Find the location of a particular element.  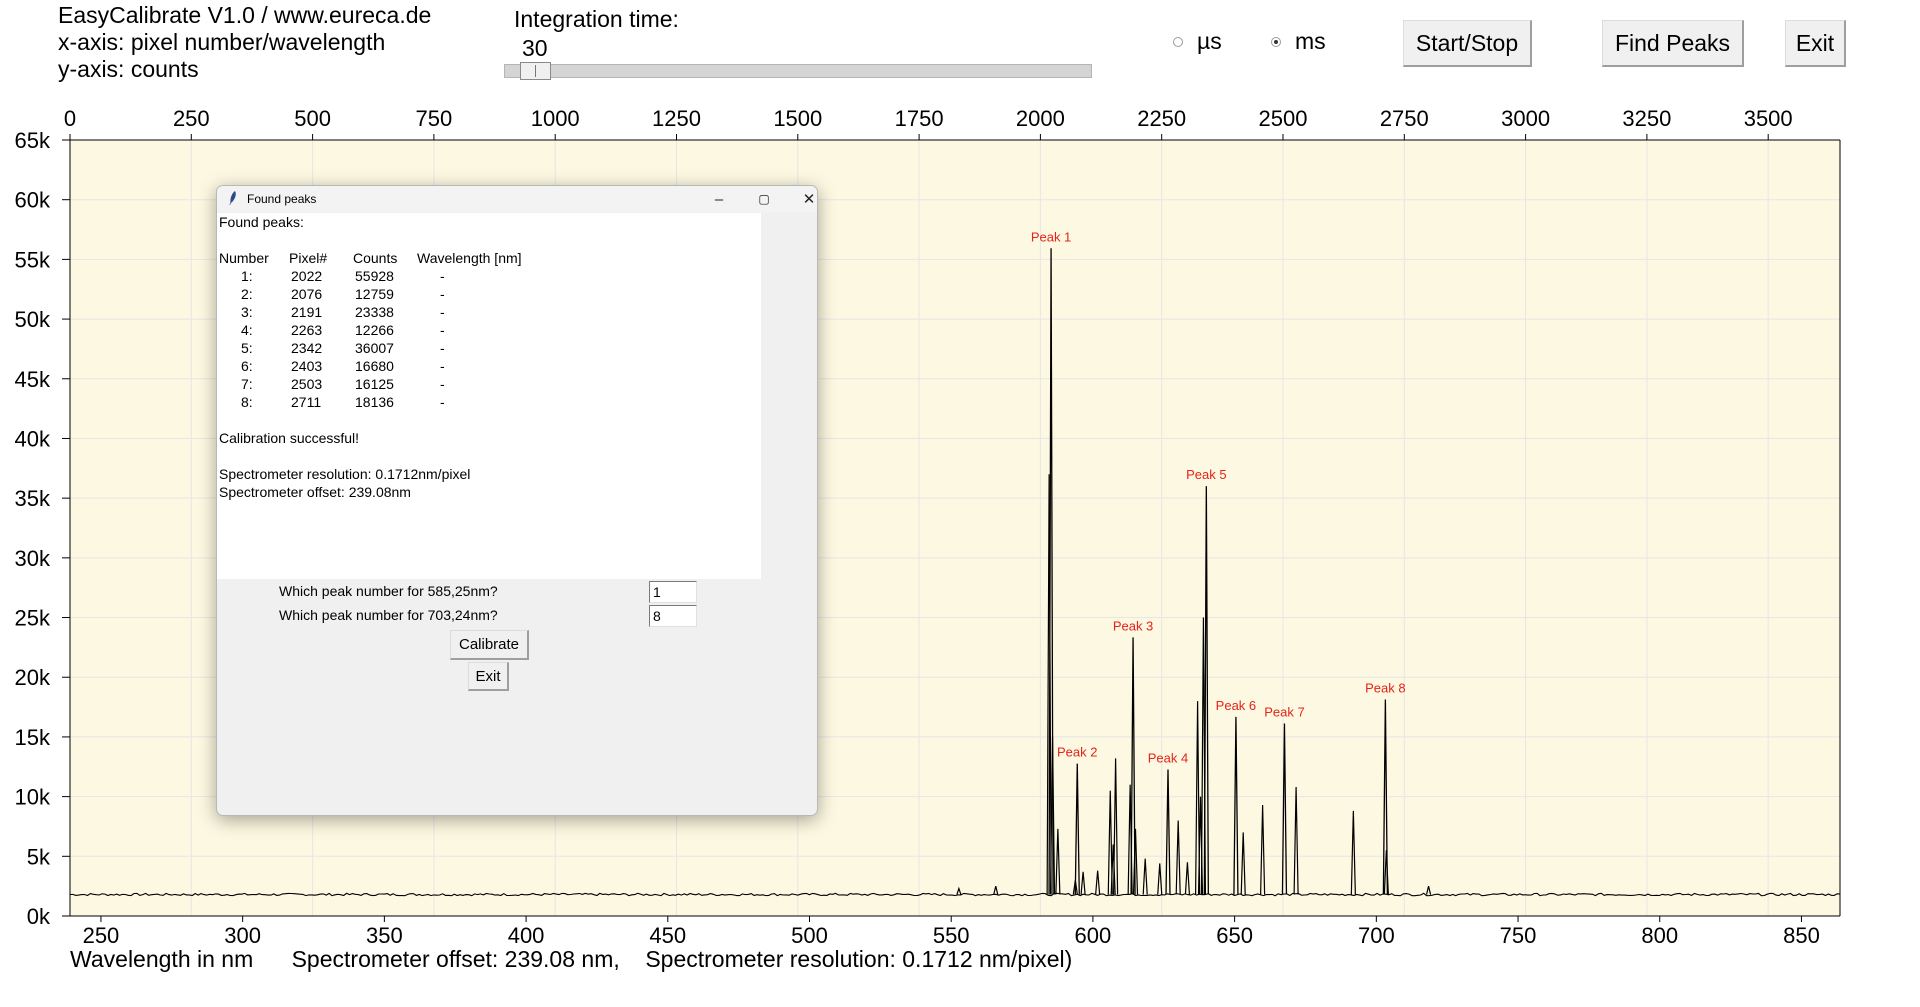

x-bottom-tick-label: 600 is located at coordinates (1093, 935).